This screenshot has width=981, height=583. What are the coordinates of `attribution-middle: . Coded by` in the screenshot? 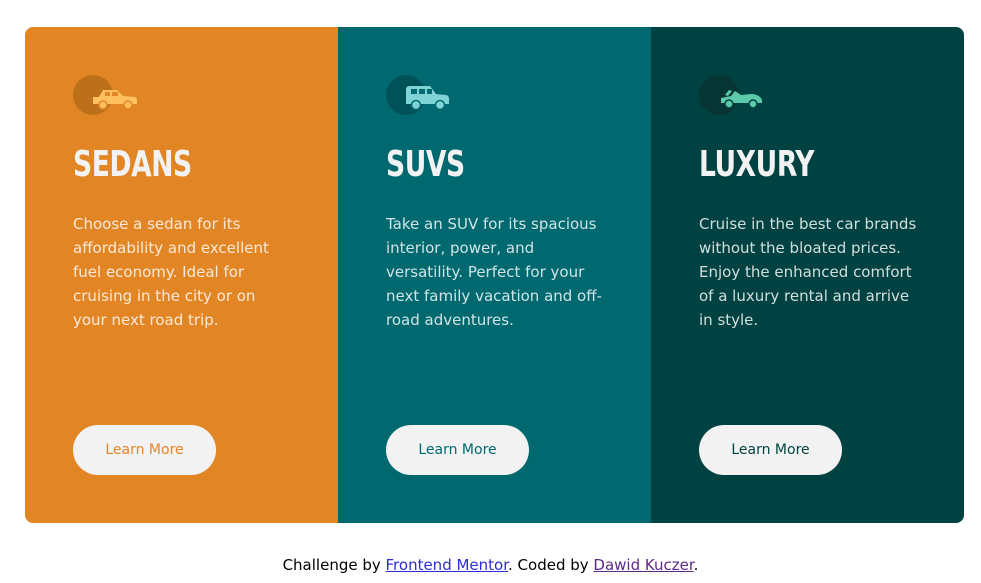 It's located at (551, 565).